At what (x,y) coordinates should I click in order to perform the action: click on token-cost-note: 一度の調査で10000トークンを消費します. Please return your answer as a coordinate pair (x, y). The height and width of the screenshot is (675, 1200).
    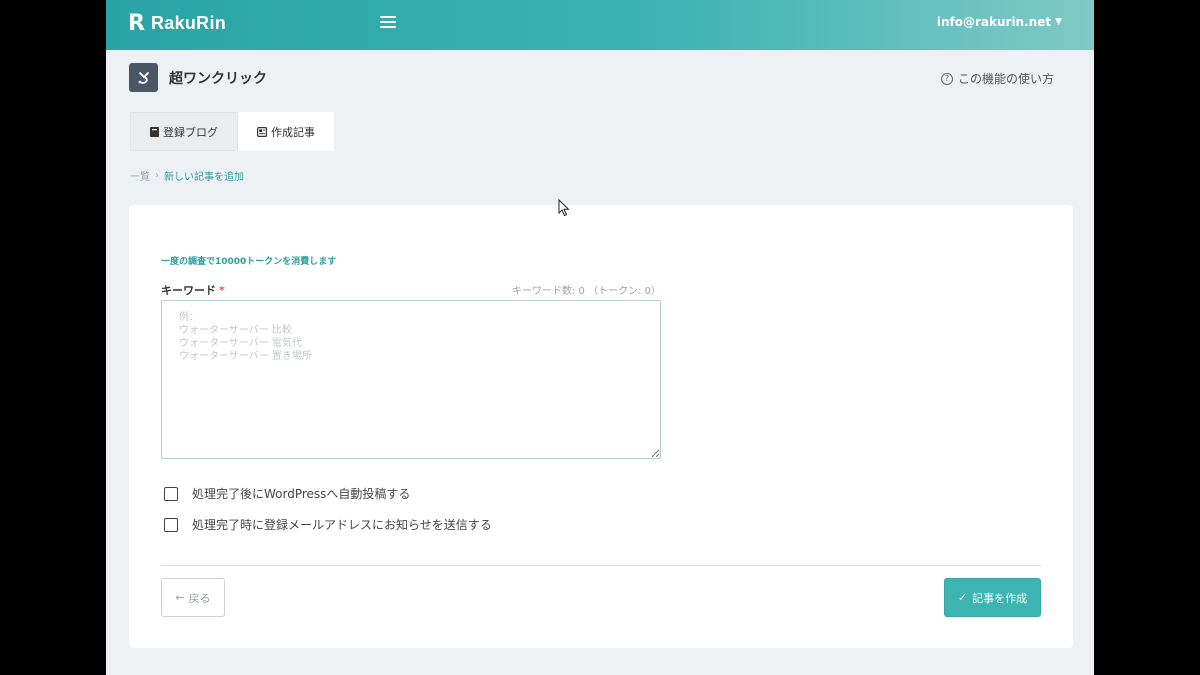
    Looking at the image, I should click on (249, 262).